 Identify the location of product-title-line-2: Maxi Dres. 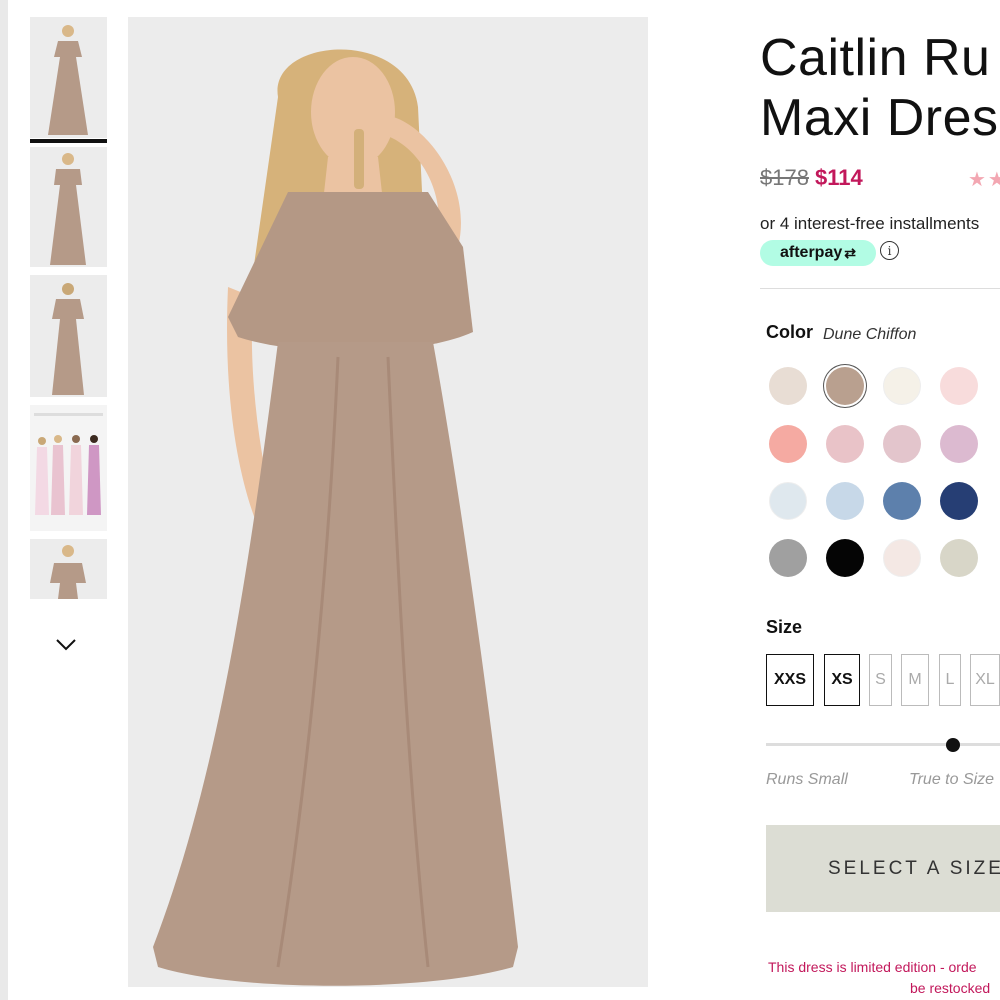
(879, 118).